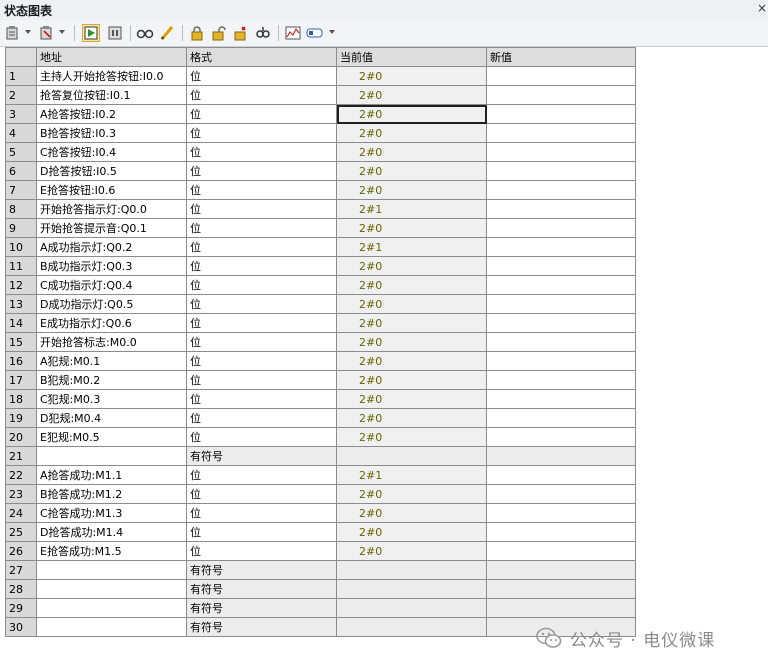 The width and height of the screenshot is (768, 669). What do you see at coordinates (111, 304) in the screenshot?
I see `address-cell: D成功指示灯:Q0.5` at bounding box center [111, 304].